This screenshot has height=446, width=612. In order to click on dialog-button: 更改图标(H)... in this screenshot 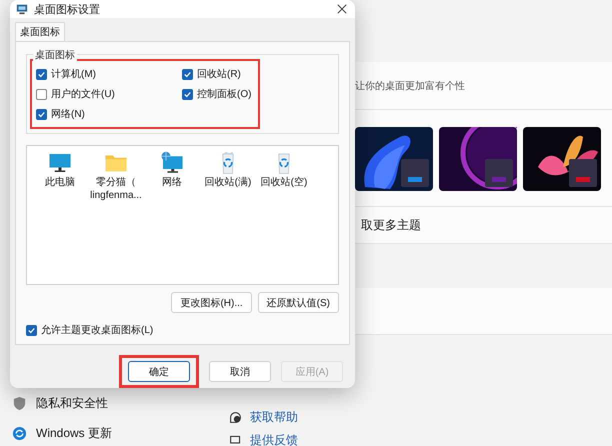, I will do `click(211, 303)`.